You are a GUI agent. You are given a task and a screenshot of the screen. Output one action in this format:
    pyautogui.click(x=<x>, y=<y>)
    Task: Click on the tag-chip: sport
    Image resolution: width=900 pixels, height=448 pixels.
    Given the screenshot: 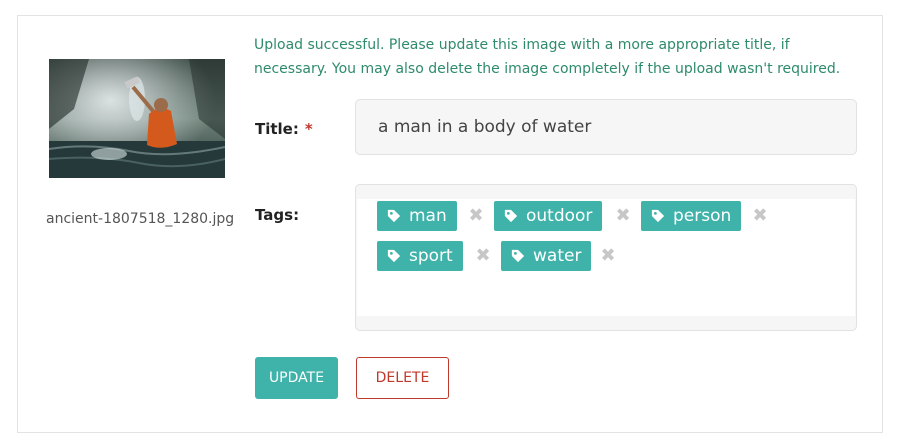 What is the action you would take?
    pyautogui.click(x=420, y=256)
    